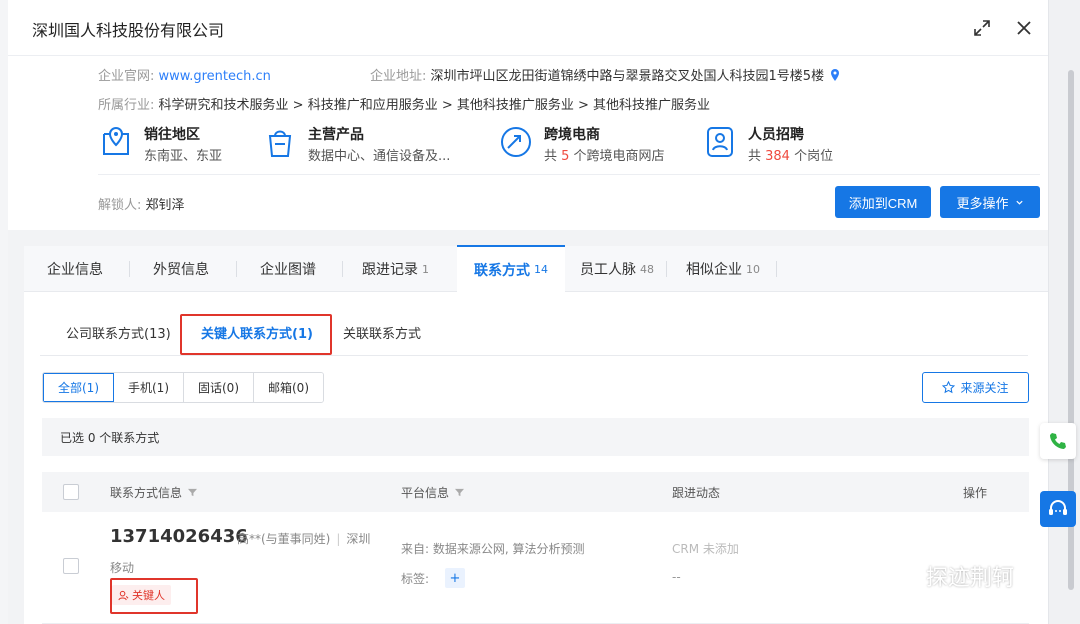  I want to click on select-all-checkbox, so click(71, 492).